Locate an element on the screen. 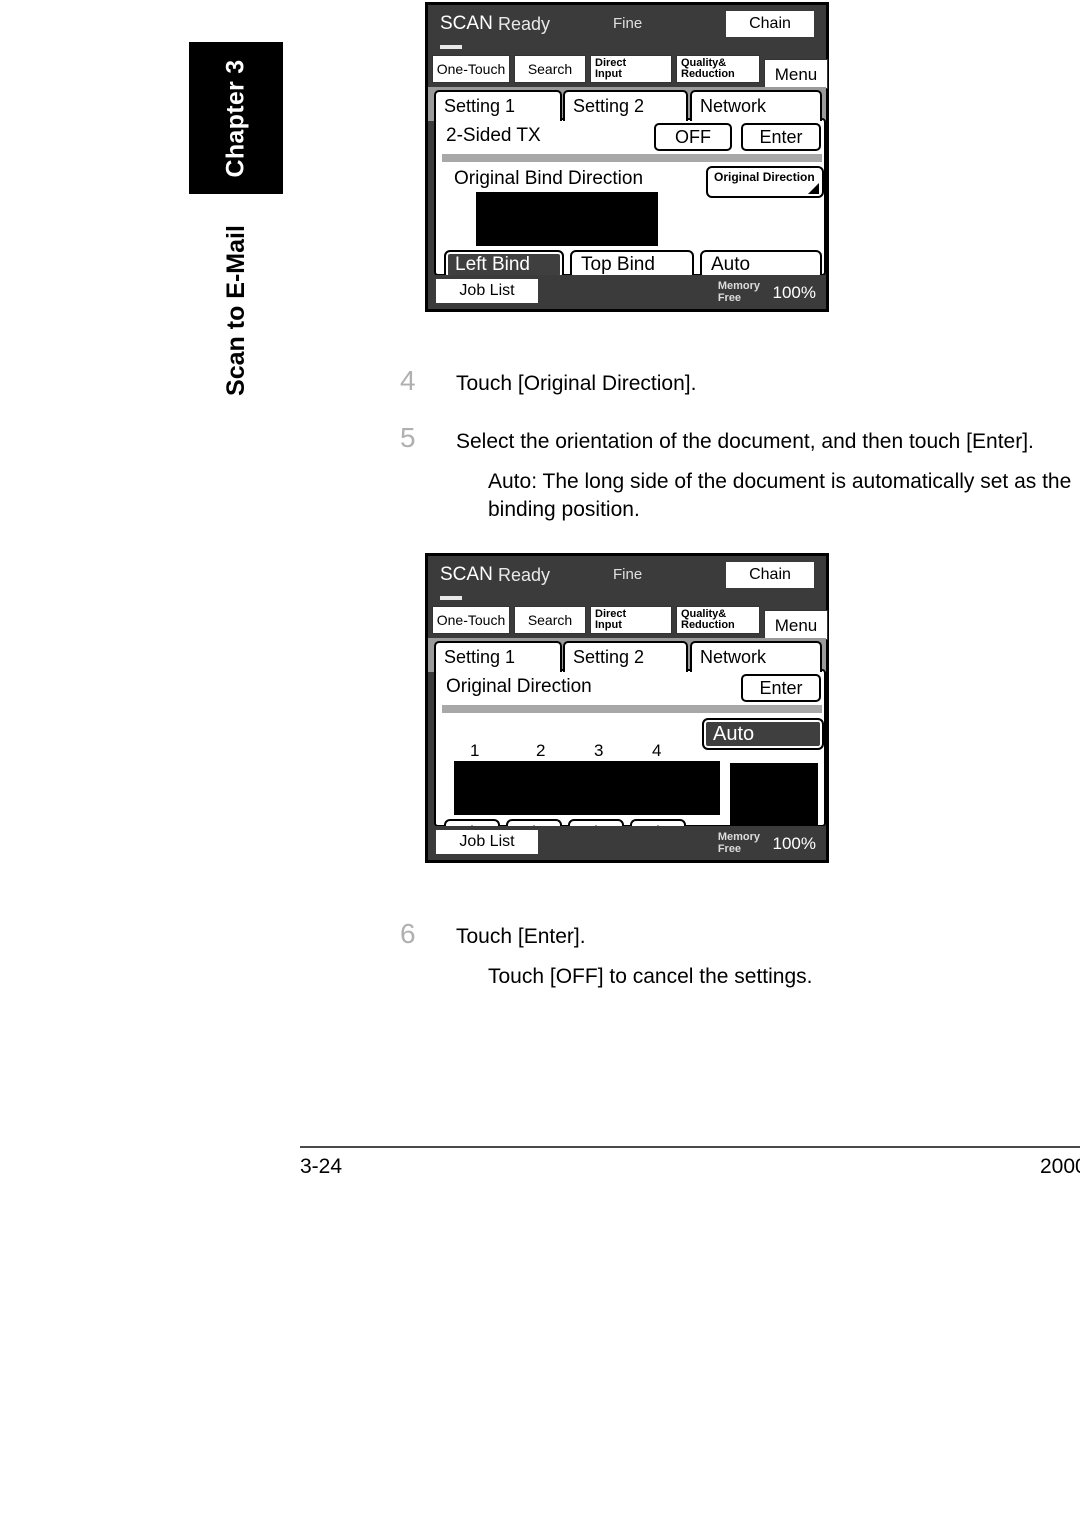 Image resolution: width=1080 pixels, height=1530 pixels. lcd2-status-bar: SCAN Ready Fine Chain is located at coordinates (627, 579).